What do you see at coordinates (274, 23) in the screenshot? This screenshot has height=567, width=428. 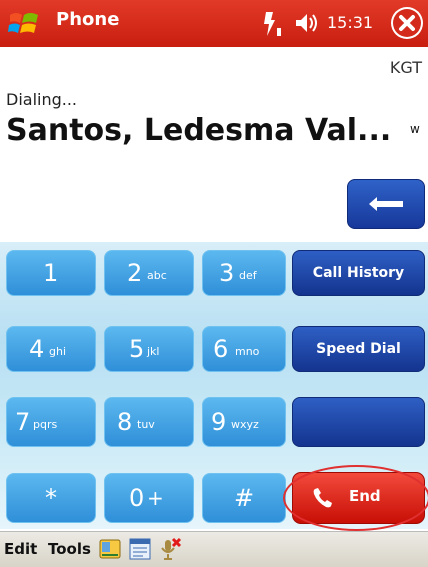 I see `phone-signal-icon` at bounding box center [274, 23].